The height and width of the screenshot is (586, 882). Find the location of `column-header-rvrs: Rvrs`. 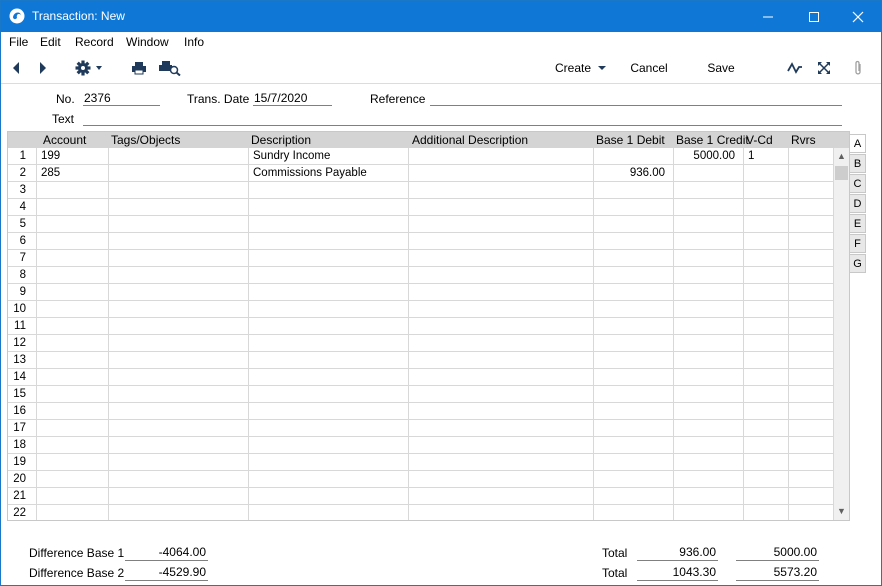

column-header-rvrs: Rvrs is located at coordinates (803, 140).